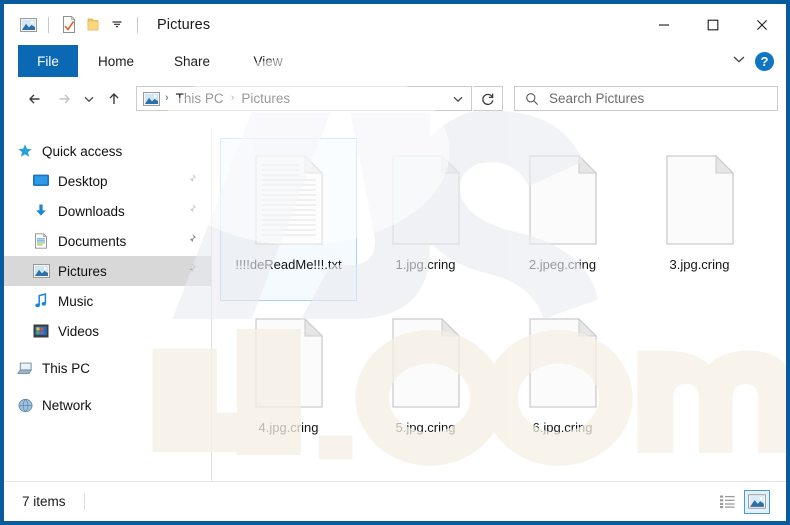 This screenshot has height=525, width=790. What do you see at coordinates (41, 331) in the screenshot?
I see `videos-icon` at bounding box center [41, 331].